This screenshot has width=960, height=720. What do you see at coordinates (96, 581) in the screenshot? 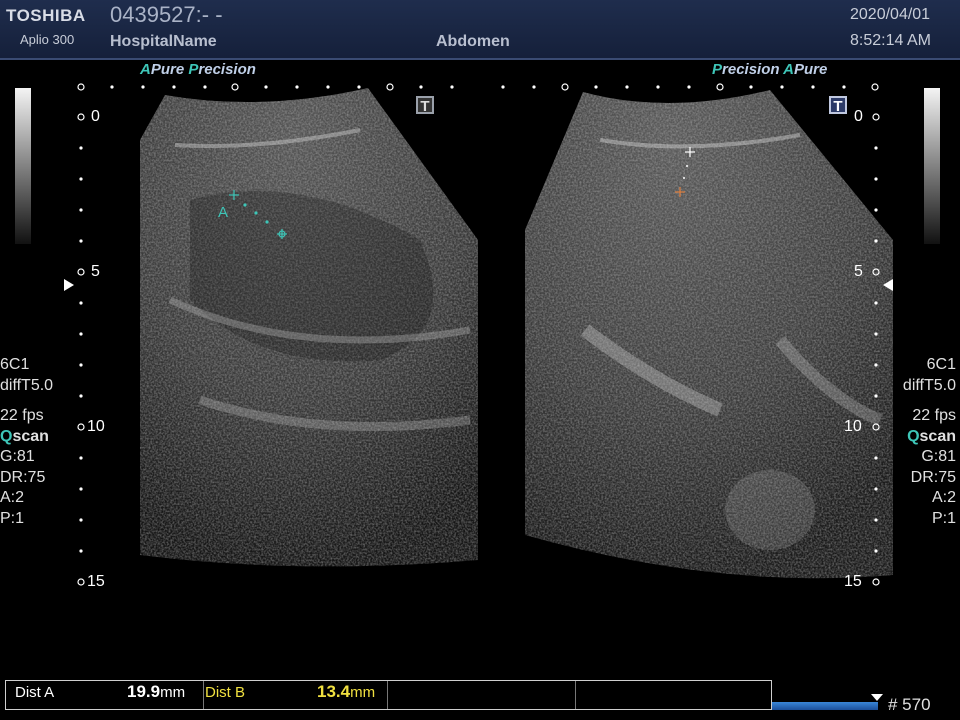
I see `left-depth-15: 15` at bounding box center [96, 581].